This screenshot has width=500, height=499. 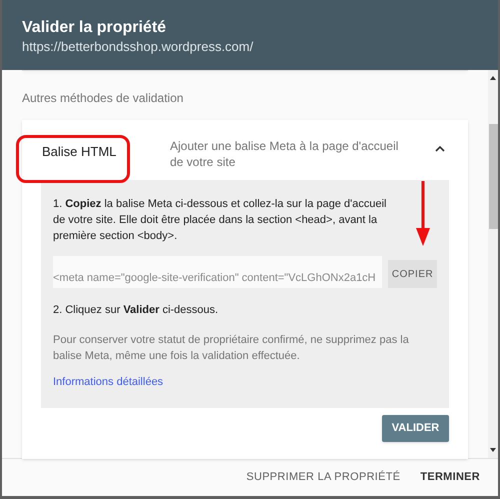 What do you see at coordinates (323, 477) in the screenshot?
I see `delete-property-button: SUPPRIMER LA PROPRIÉTÉ` at bounding box center [323, 477].